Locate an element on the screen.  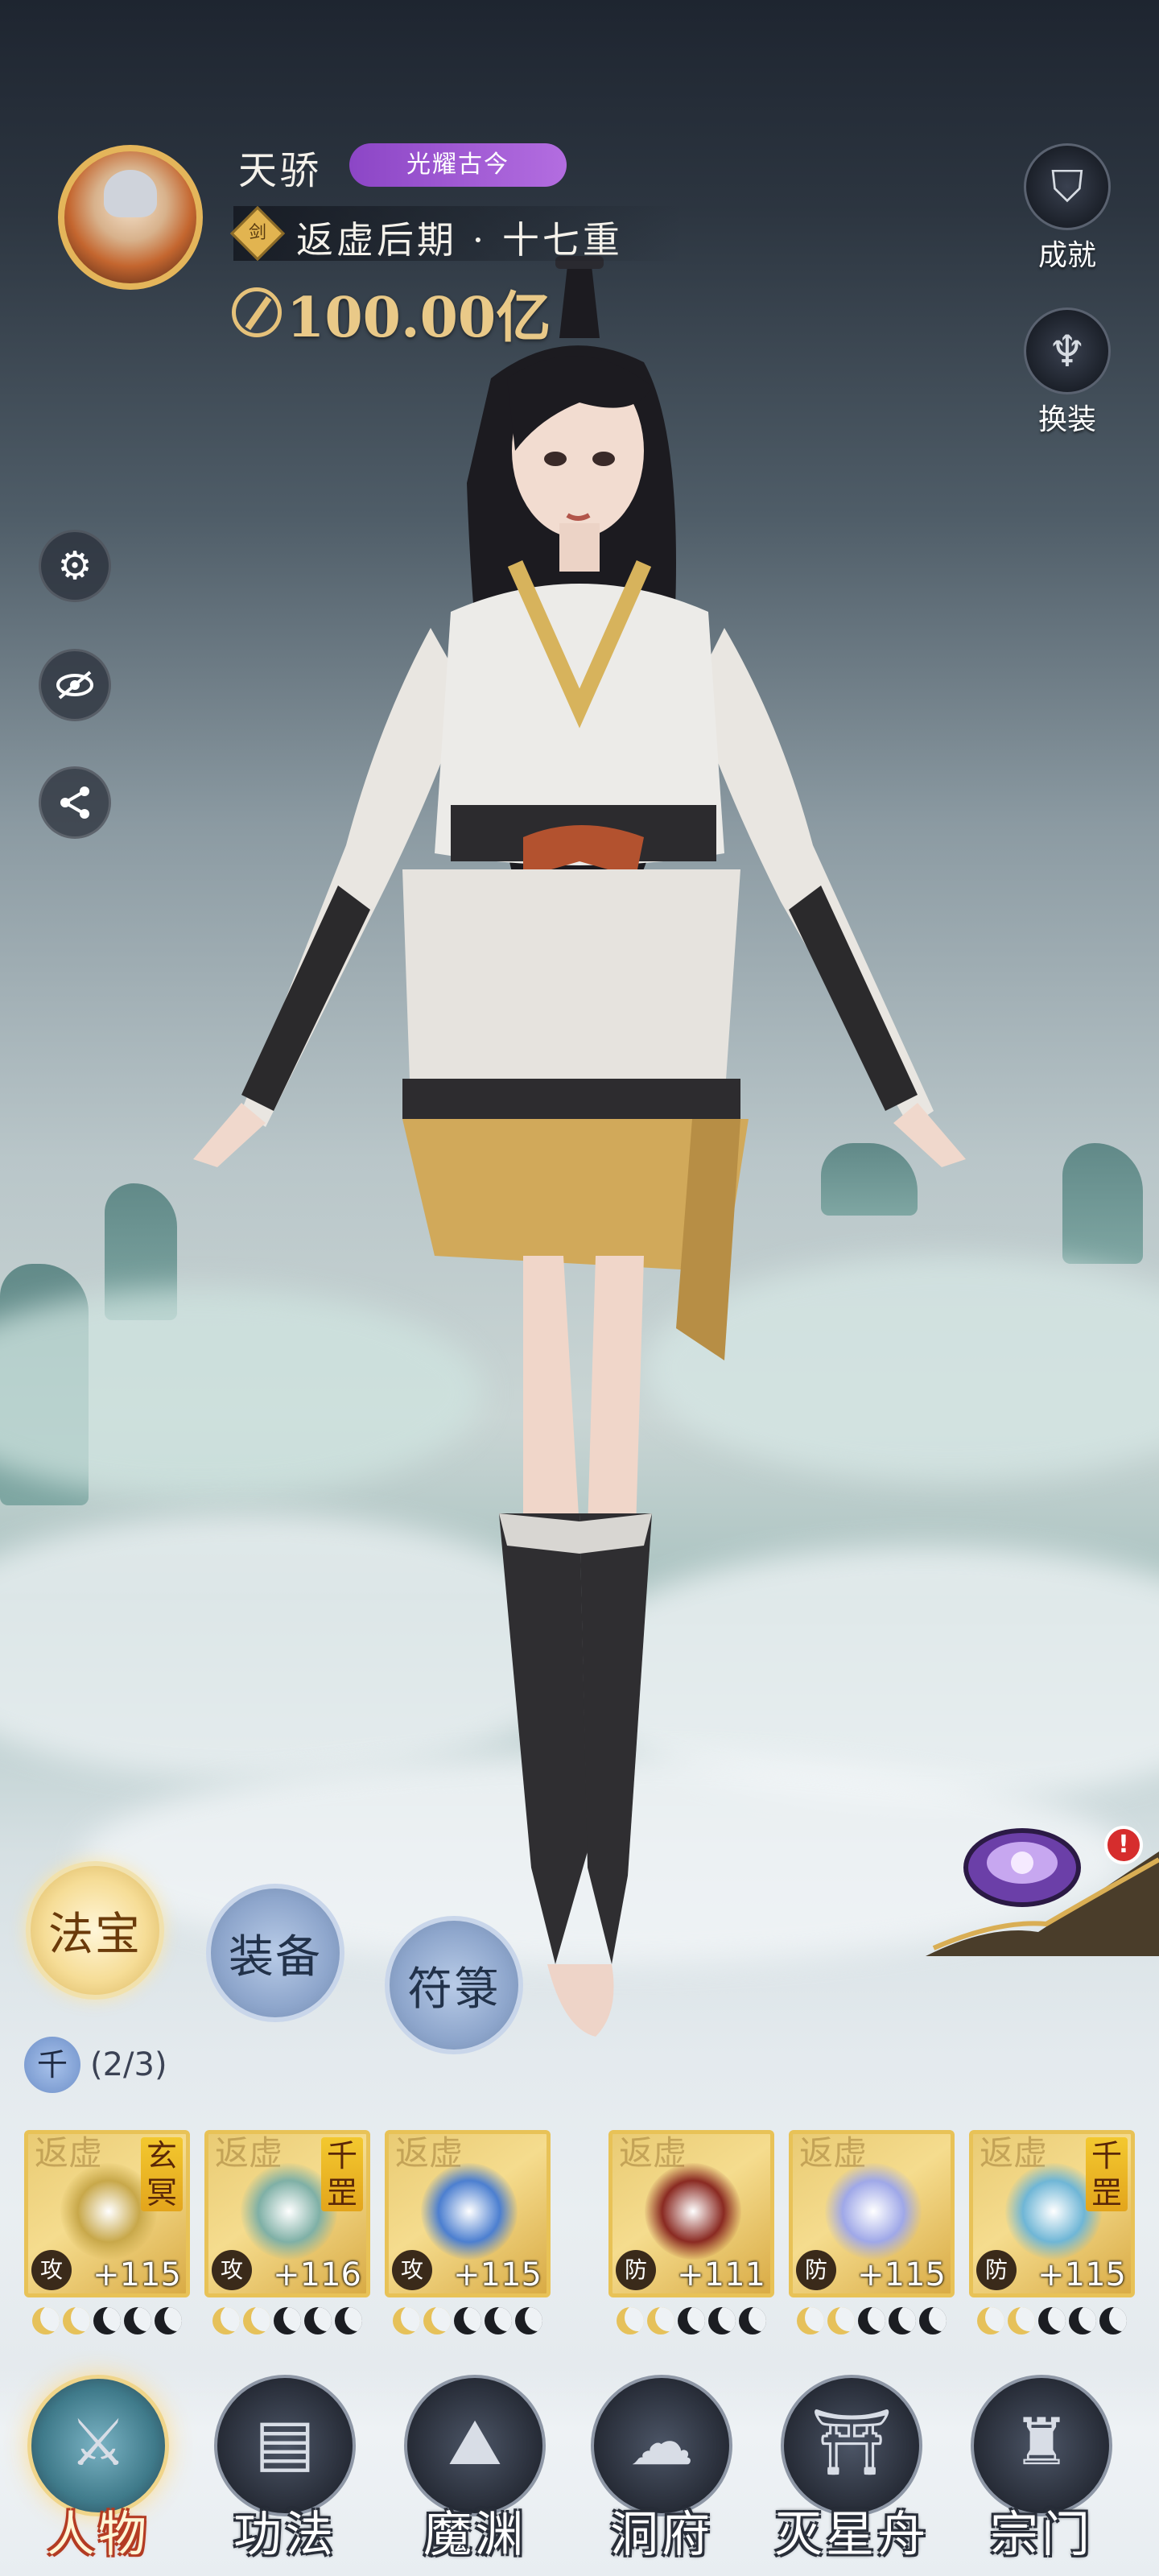
nav-label: 洞府 is located at coordinates (661, 2535).